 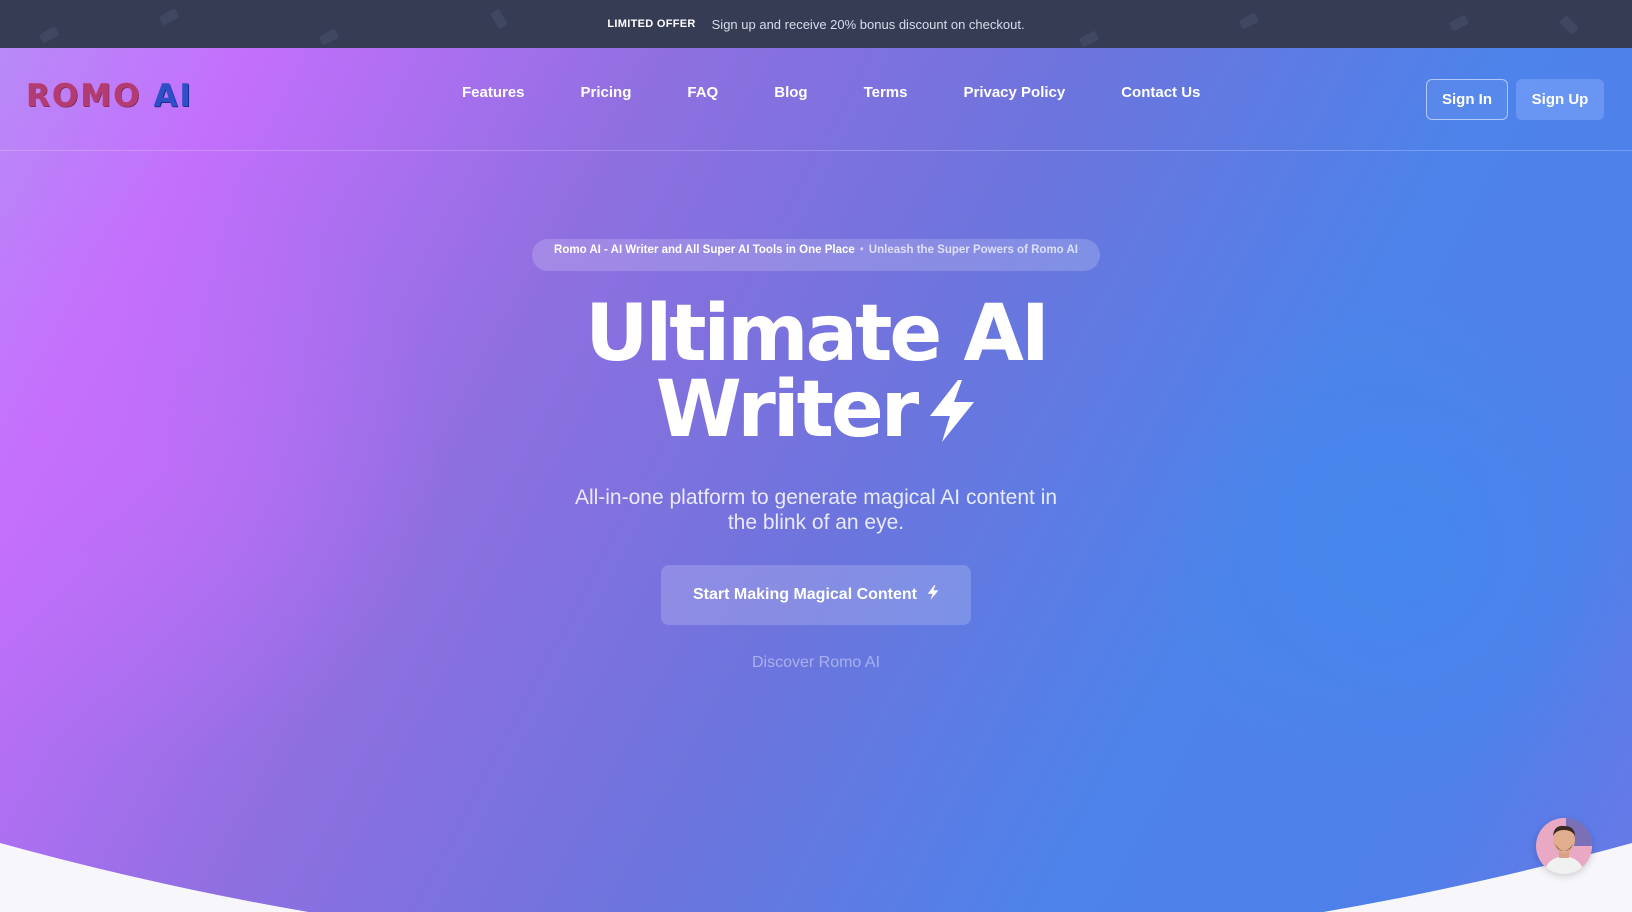 I want to click on nav-link-faq: FAQ, so click(x=702, y=92).